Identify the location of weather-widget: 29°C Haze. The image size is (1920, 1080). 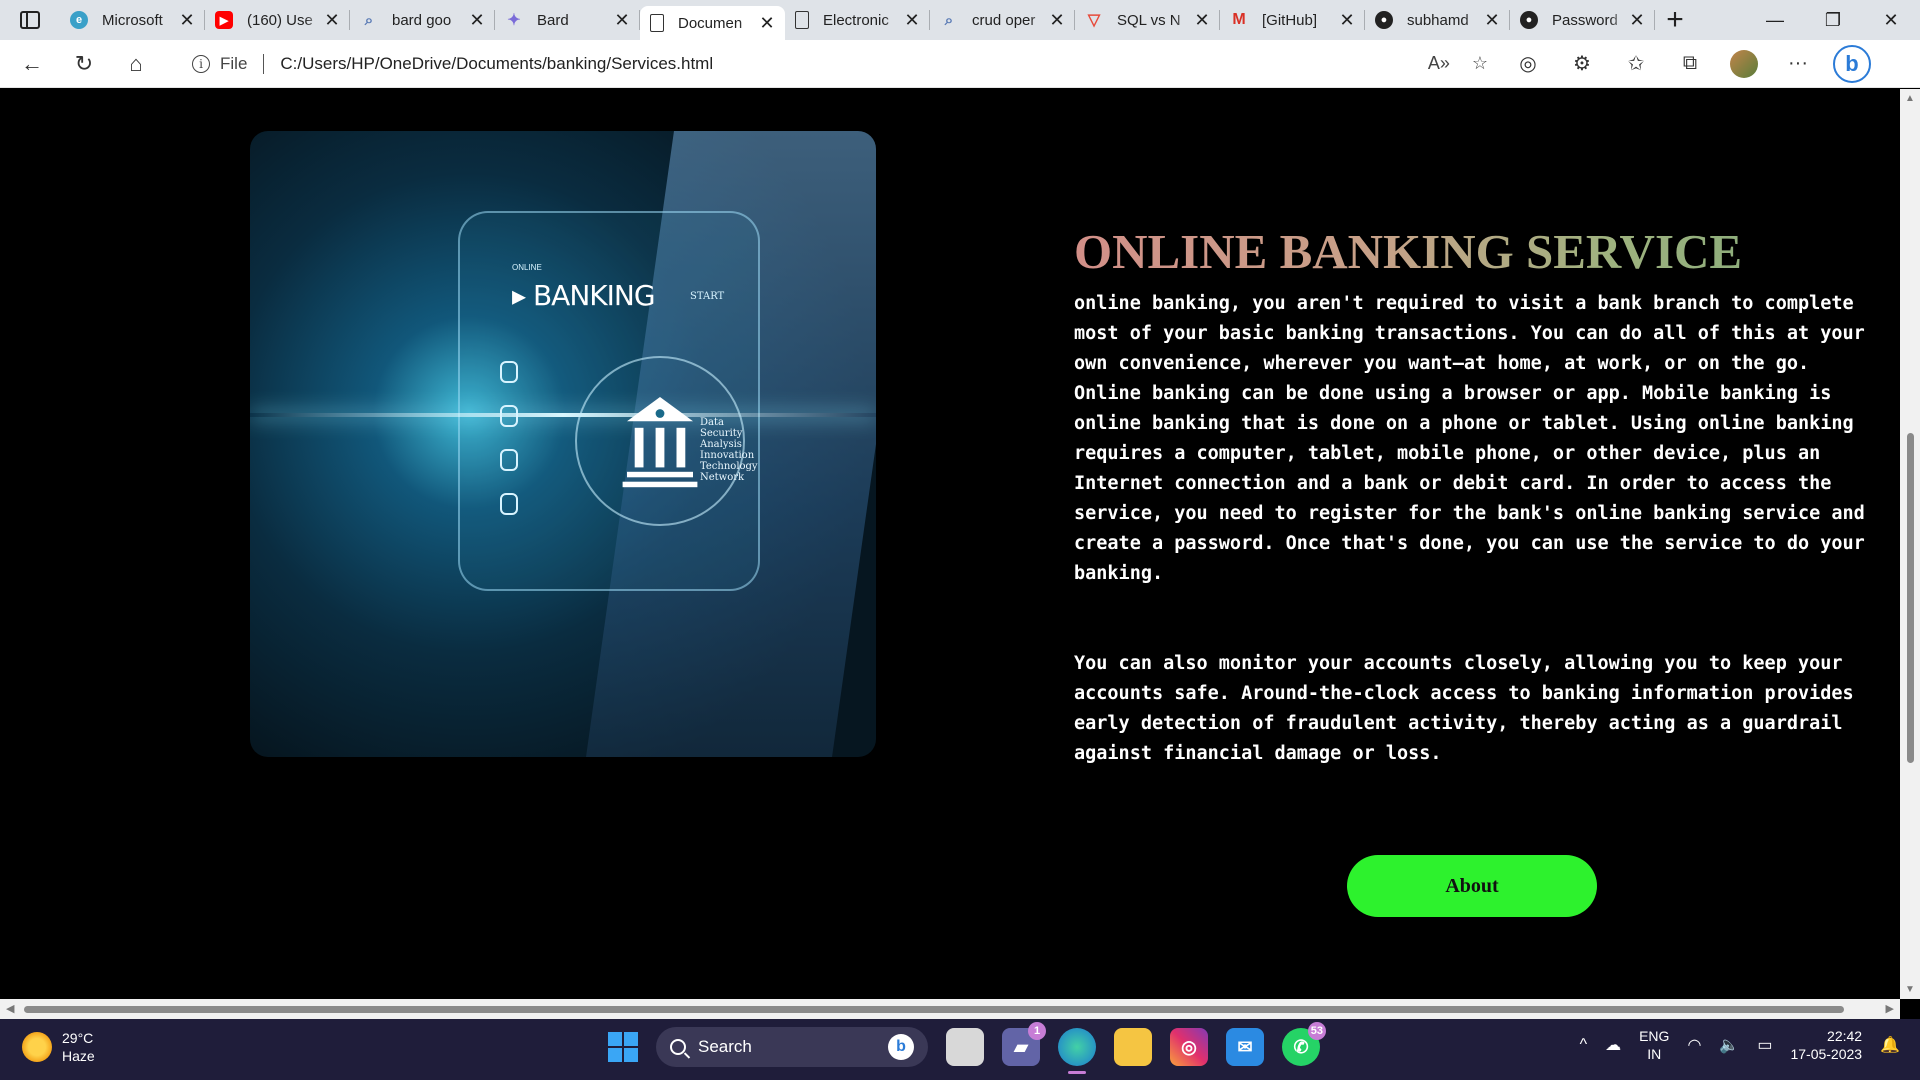
(58, 1047).